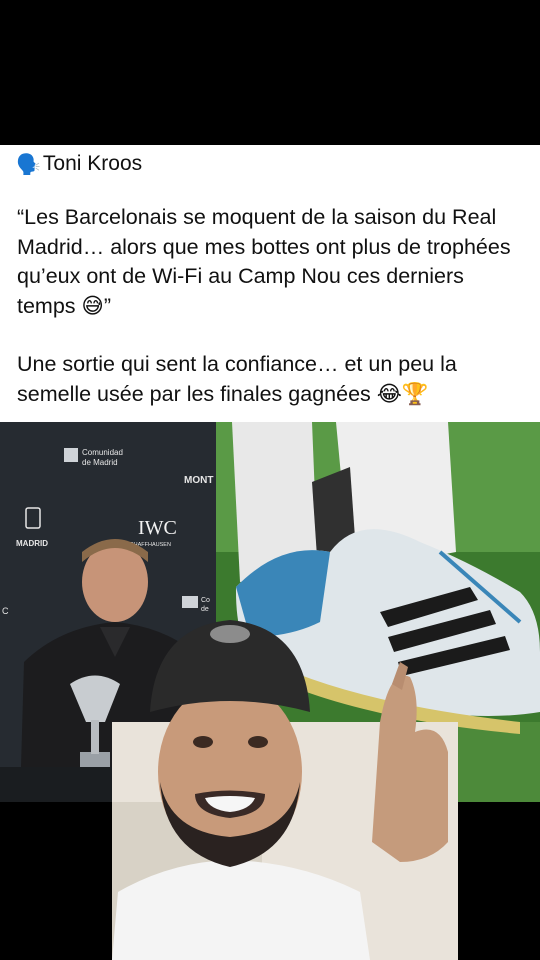  I want to click on backdrop-co: Co, so click(205, 600).